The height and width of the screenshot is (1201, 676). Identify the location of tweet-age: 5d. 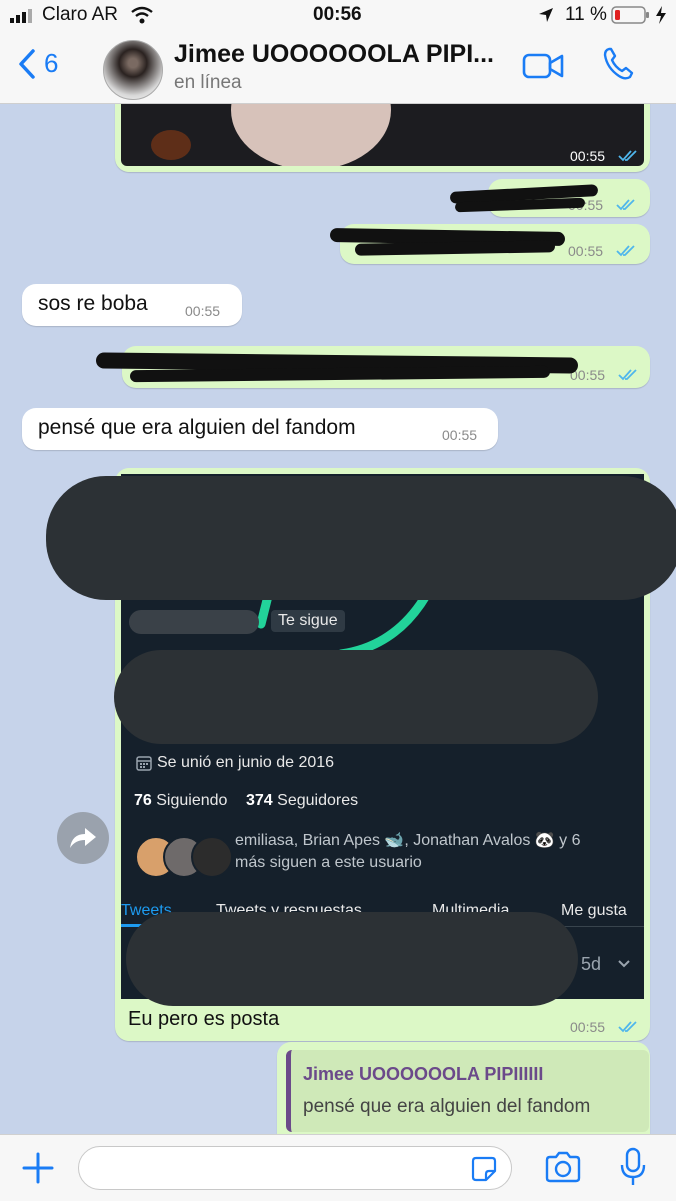
(591, 964).